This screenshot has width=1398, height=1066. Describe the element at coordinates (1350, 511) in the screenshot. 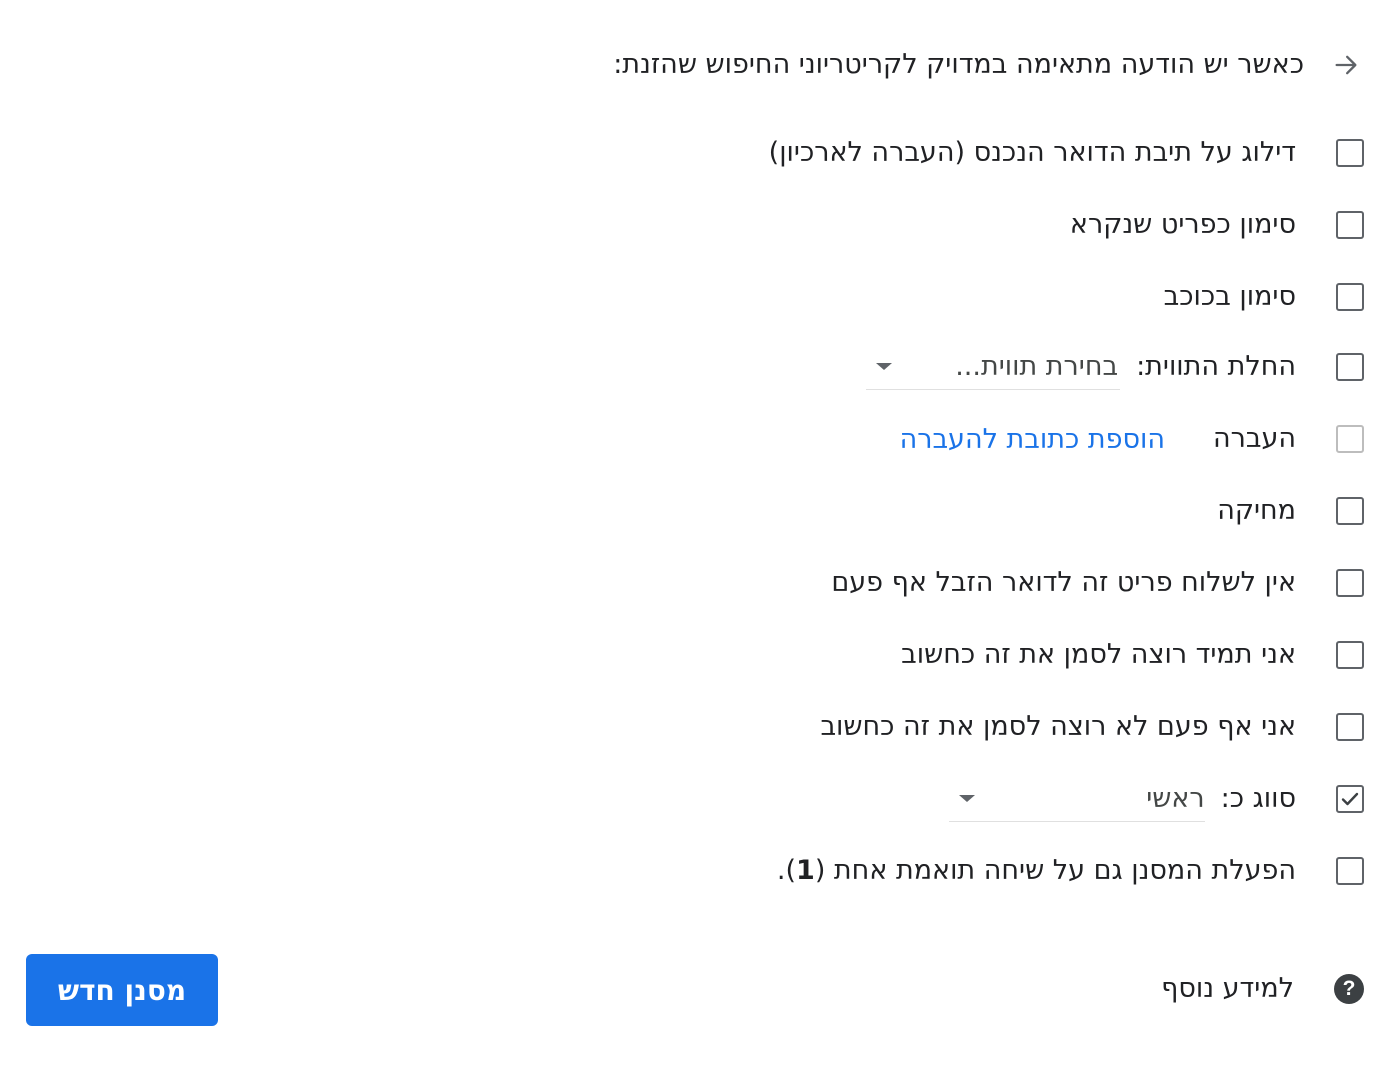

I see `delete-checkbox` at that location.